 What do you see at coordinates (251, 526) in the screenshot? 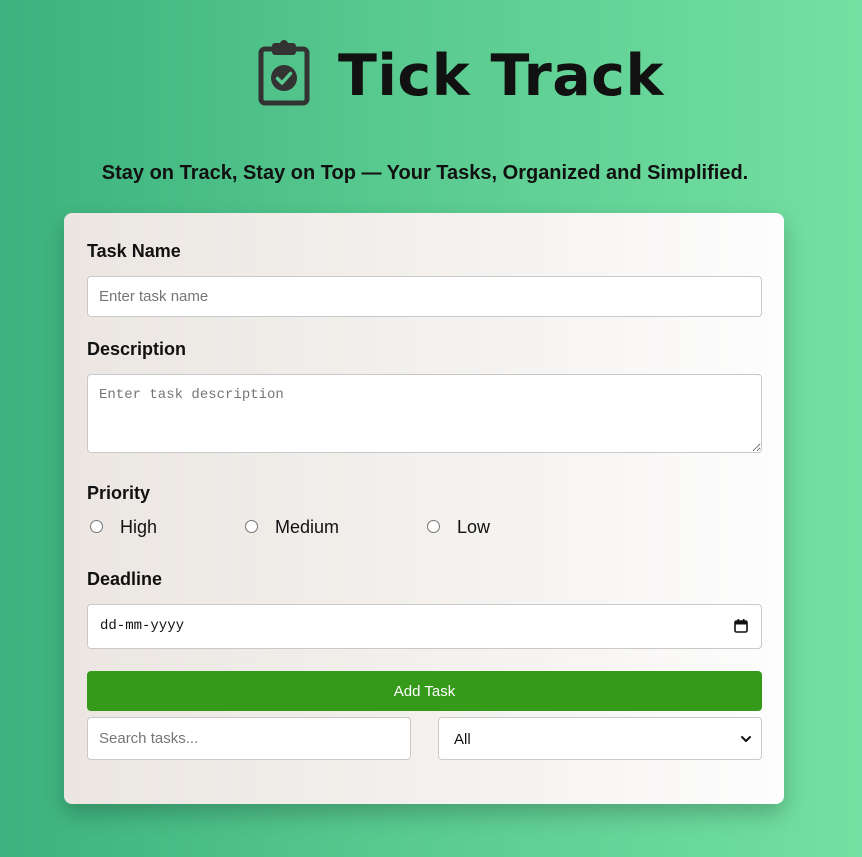
I see `priority-medium-radio` at bounding box center [251, 526].